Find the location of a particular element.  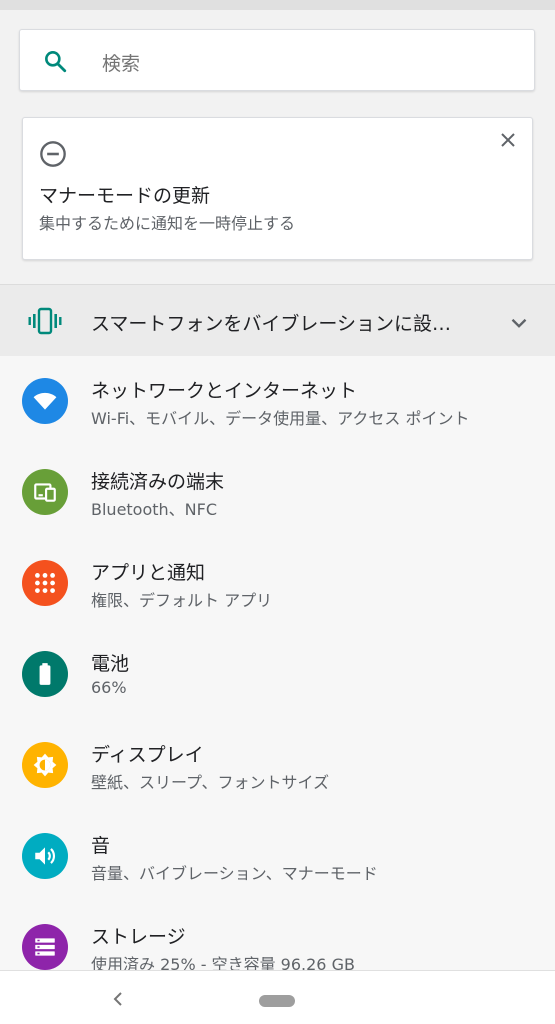

dnd-card-subtitle: 集中するために通知を一時停止する is located at coordinates (167, 223).